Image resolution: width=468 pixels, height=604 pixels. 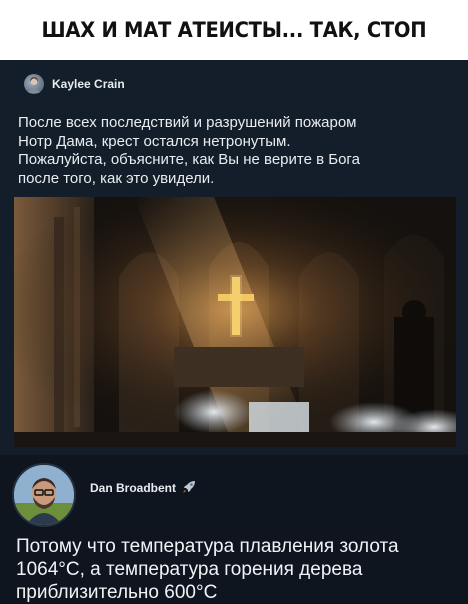 I want to click on tweet-text-line: Нотр Дама, крест остался нетронутым., so click(x=154, y=141).